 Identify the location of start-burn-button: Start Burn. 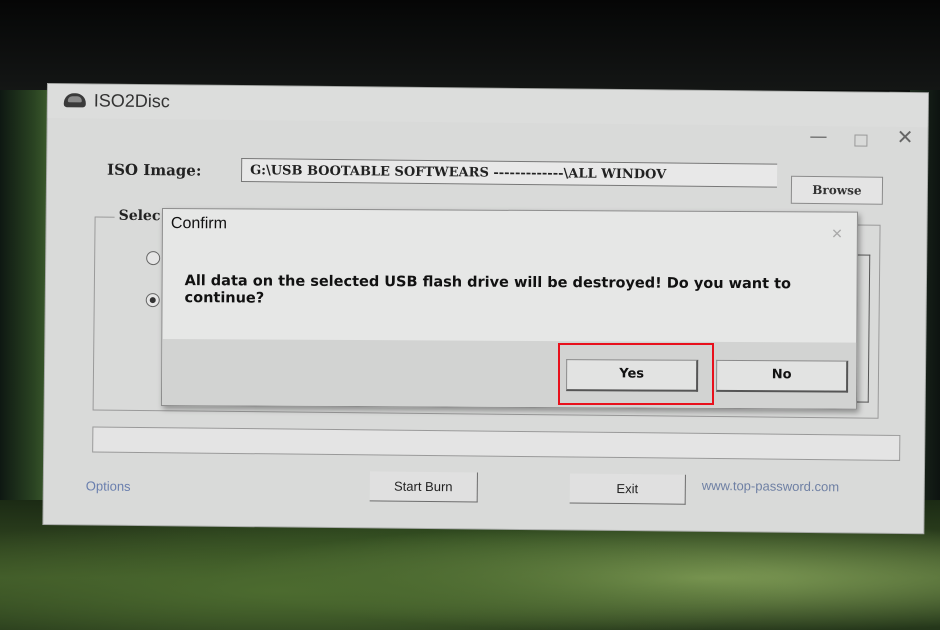
(423, 487).